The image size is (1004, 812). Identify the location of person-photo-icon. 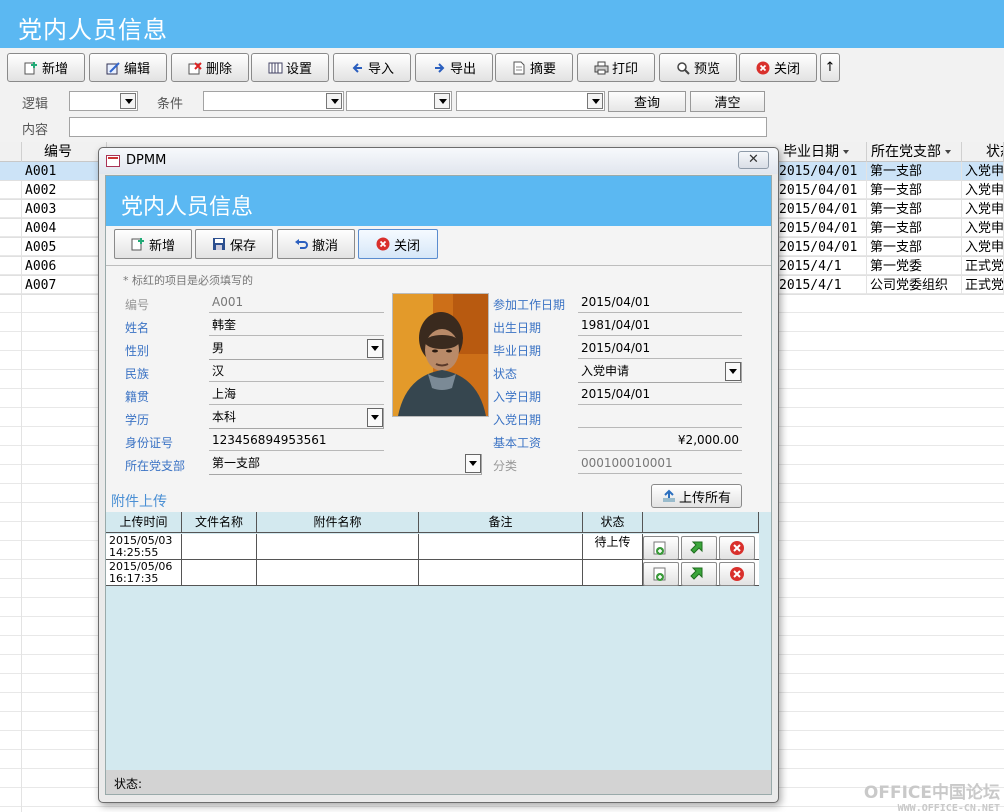
(440, 355).